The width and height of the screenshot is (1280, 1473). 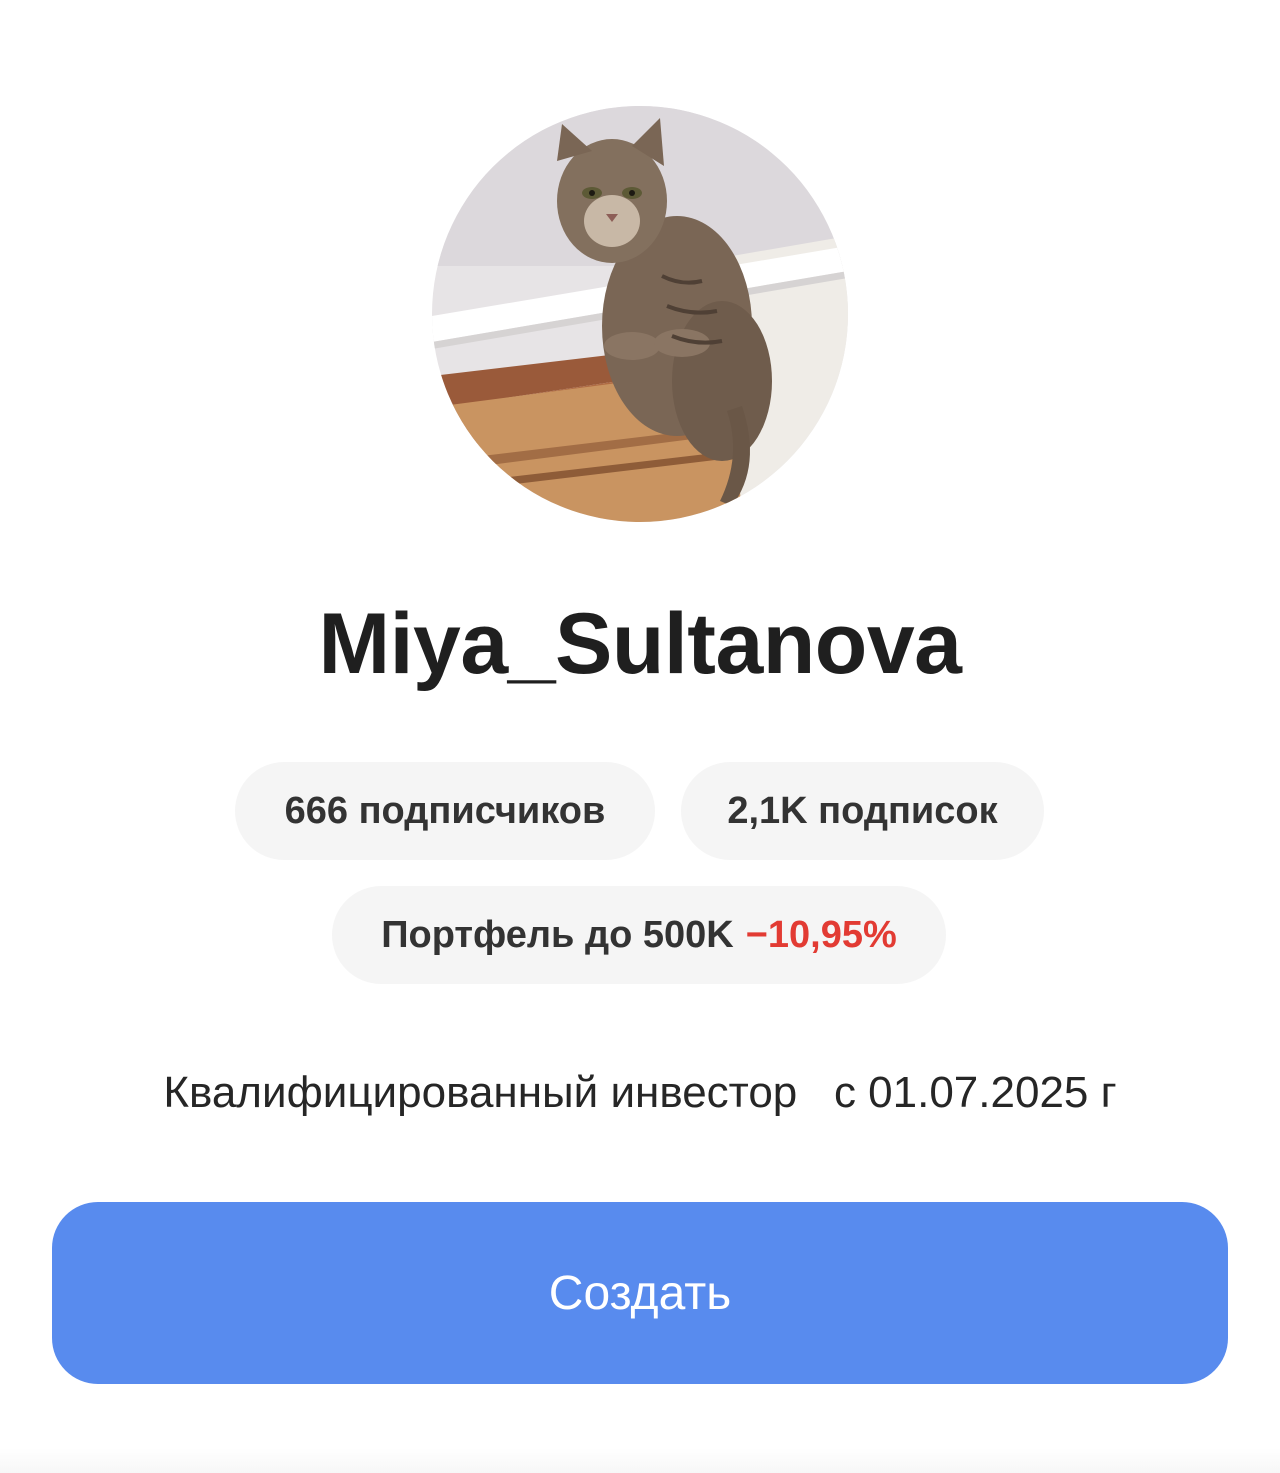 I want to click on bottom-divider, so click(x=640, y=1460).